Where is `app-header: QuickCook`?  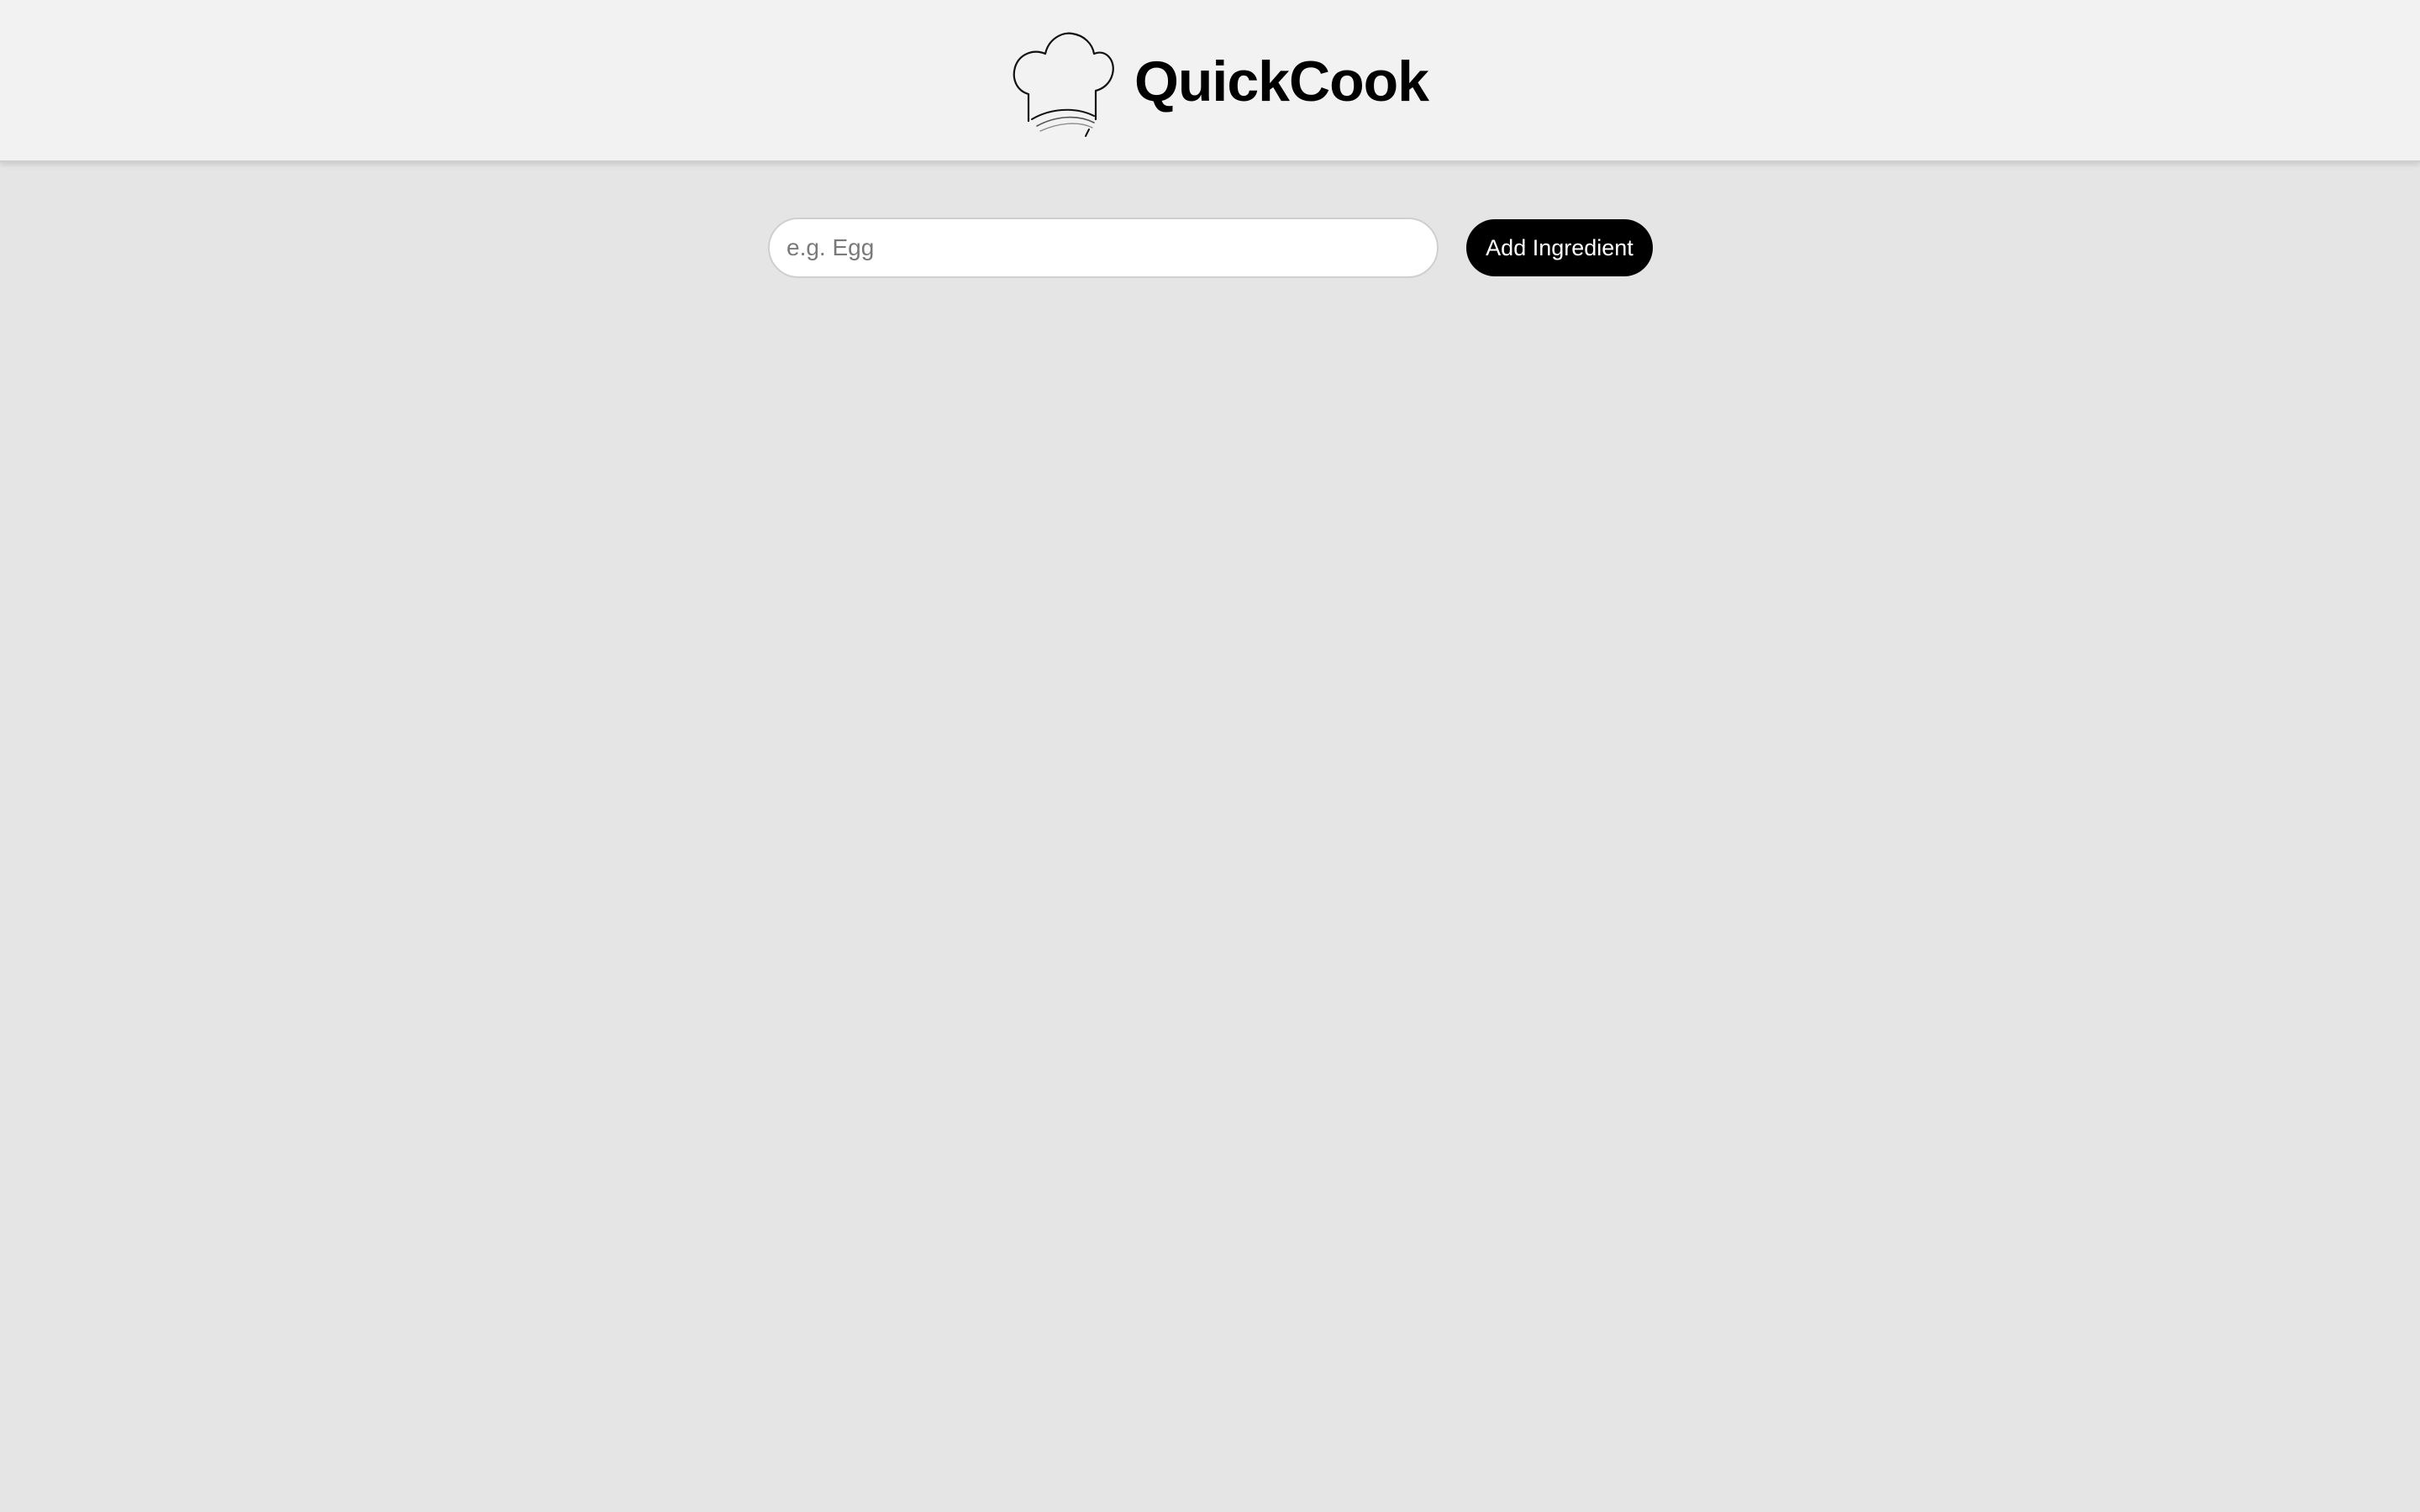
app-header: QuickCook is located at coordinates (1210, 81).